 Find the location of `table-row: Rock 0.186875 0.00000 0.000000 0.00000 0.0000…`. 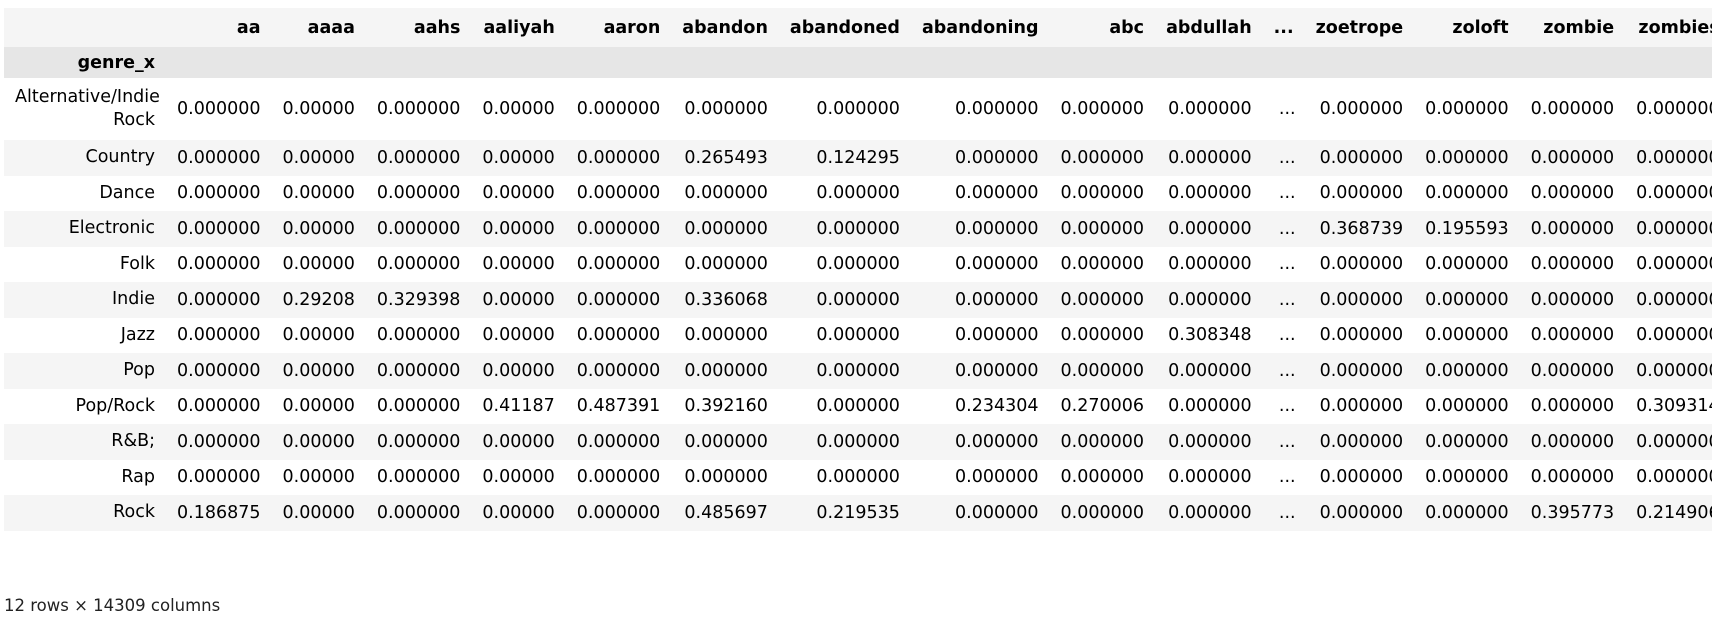

table-row: Rock 0.186875 0.00000 0.000000 0.00000 0.0000… is located at coordinates (858, 513).